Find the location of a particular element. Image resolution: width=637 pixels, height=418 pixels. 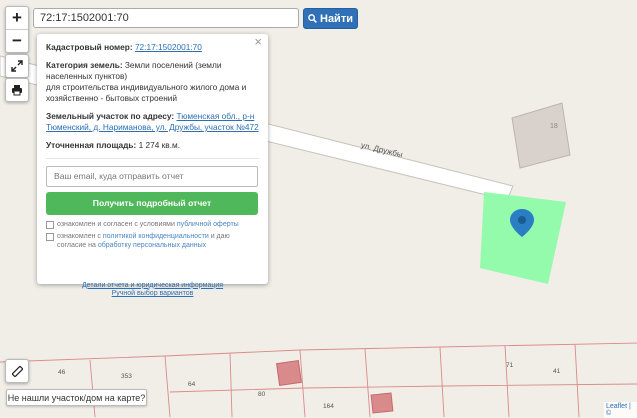

privacy-checkbox is located at coordinates (50, 236).